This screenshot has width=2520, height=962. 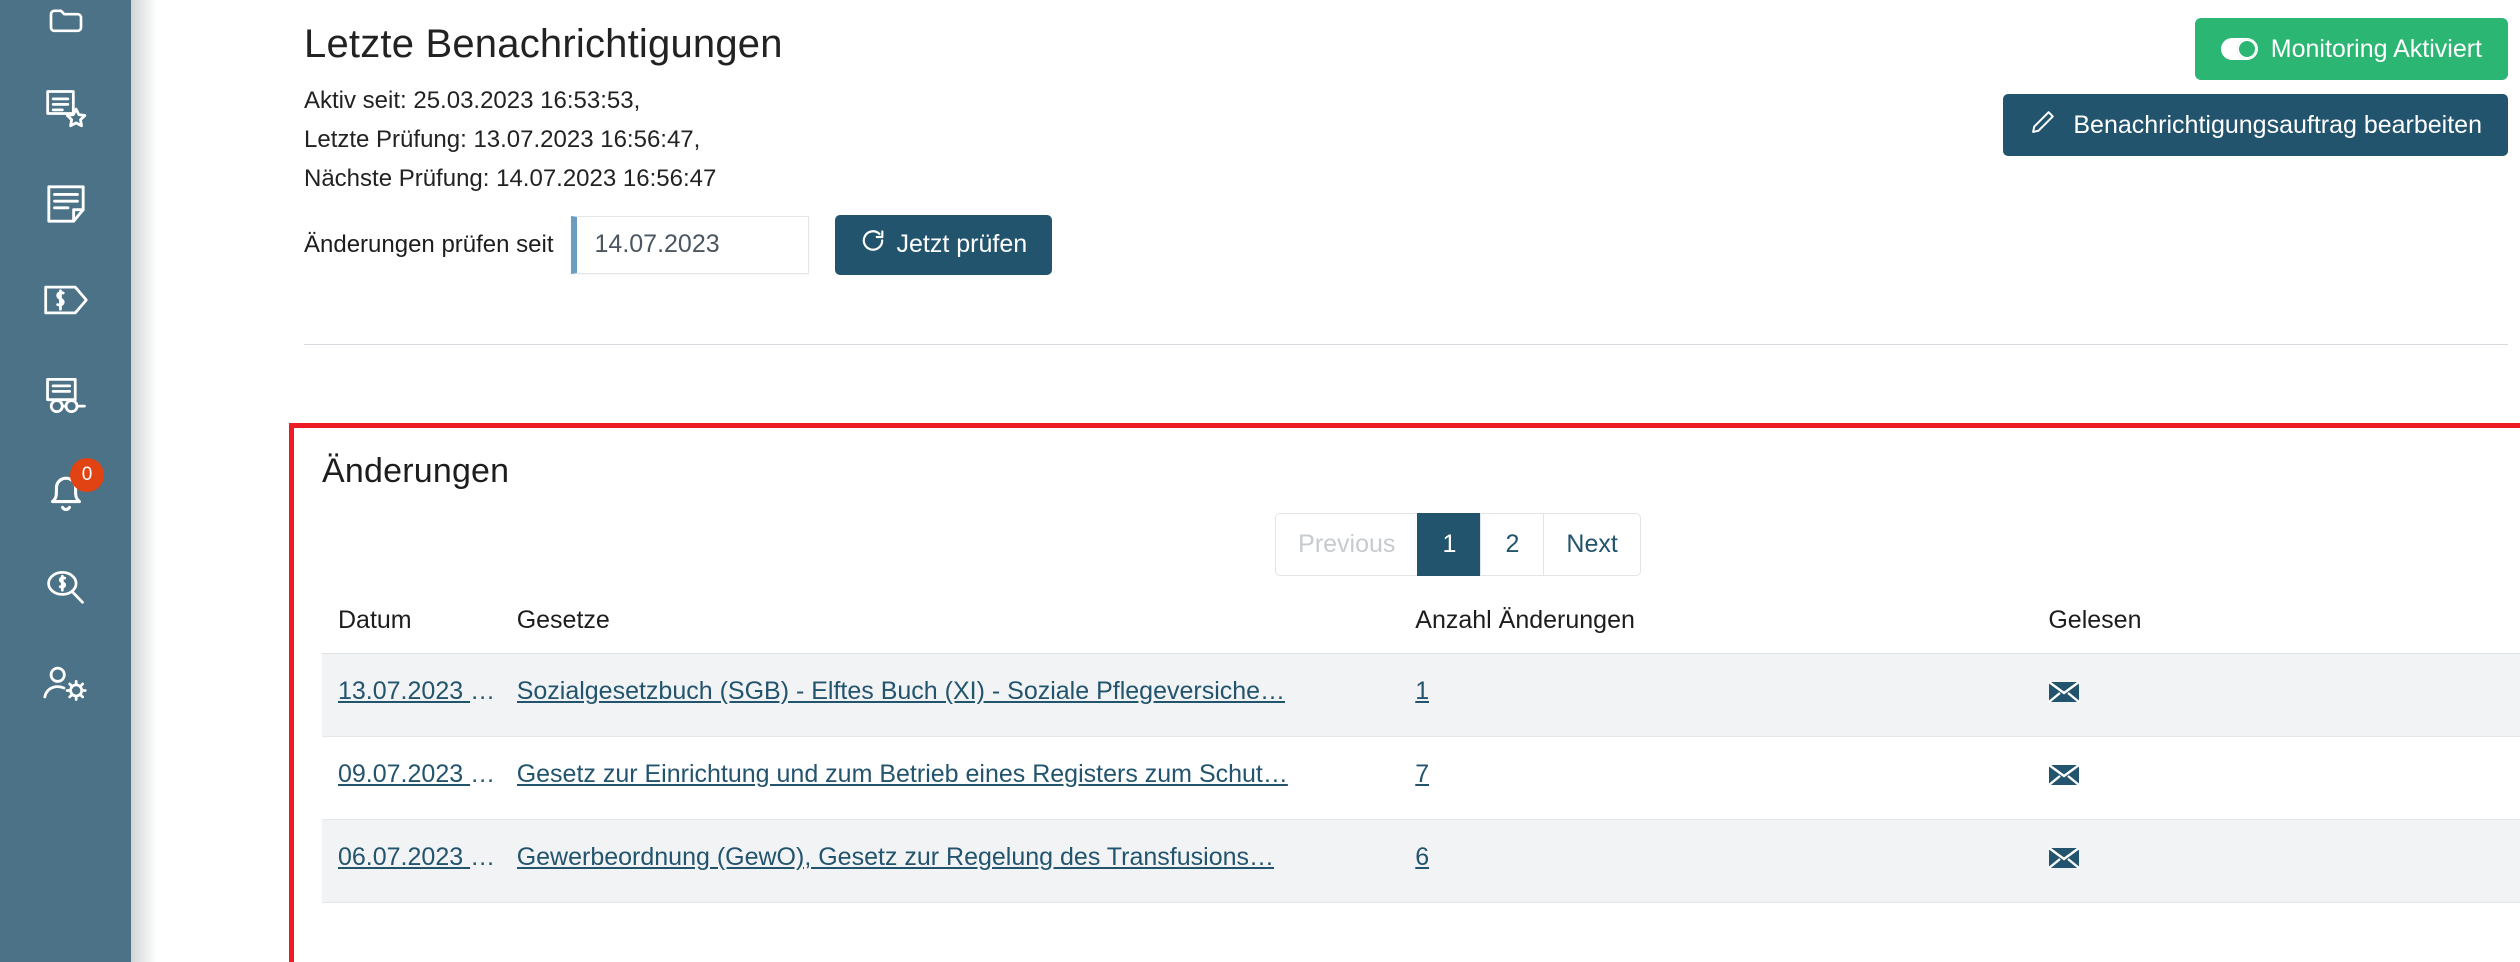 I want to click on paragraph-search-icon, so click(x=66, y=588).